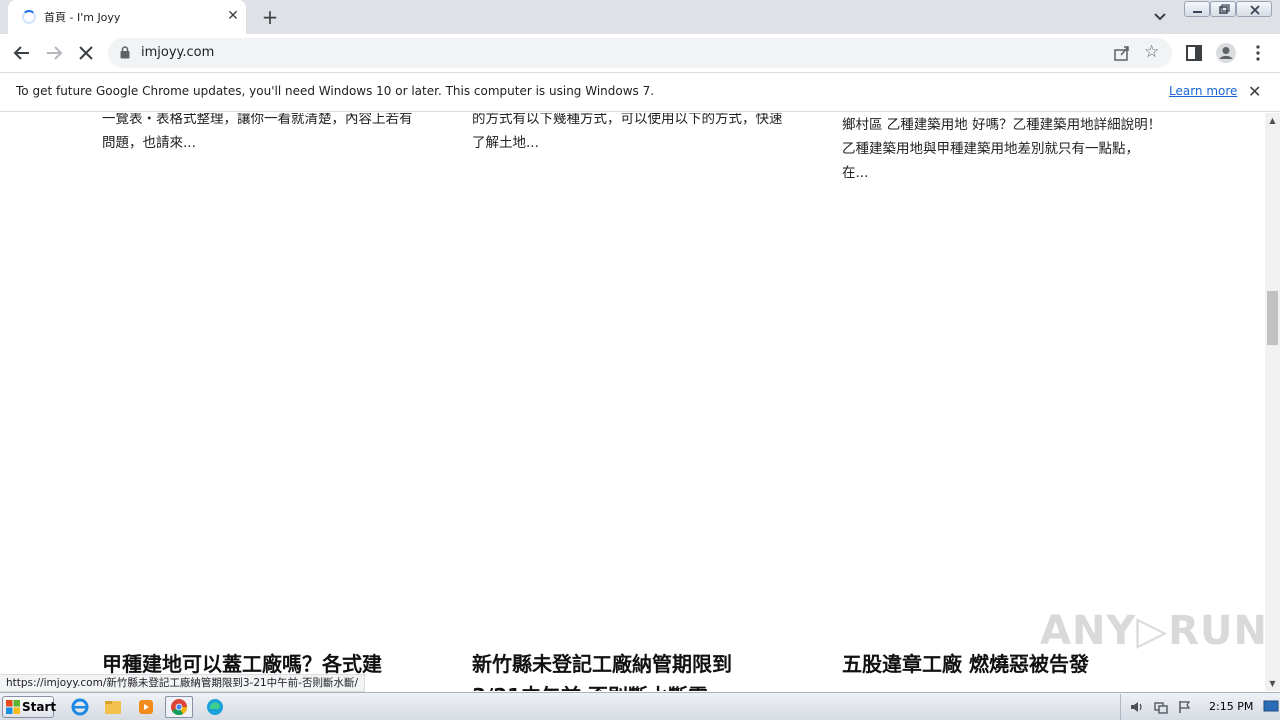  What do you see at coordinates (1258, 53) in the screenshot?
I see `chrome-menu-icon` at bounding box center [1258, 53].